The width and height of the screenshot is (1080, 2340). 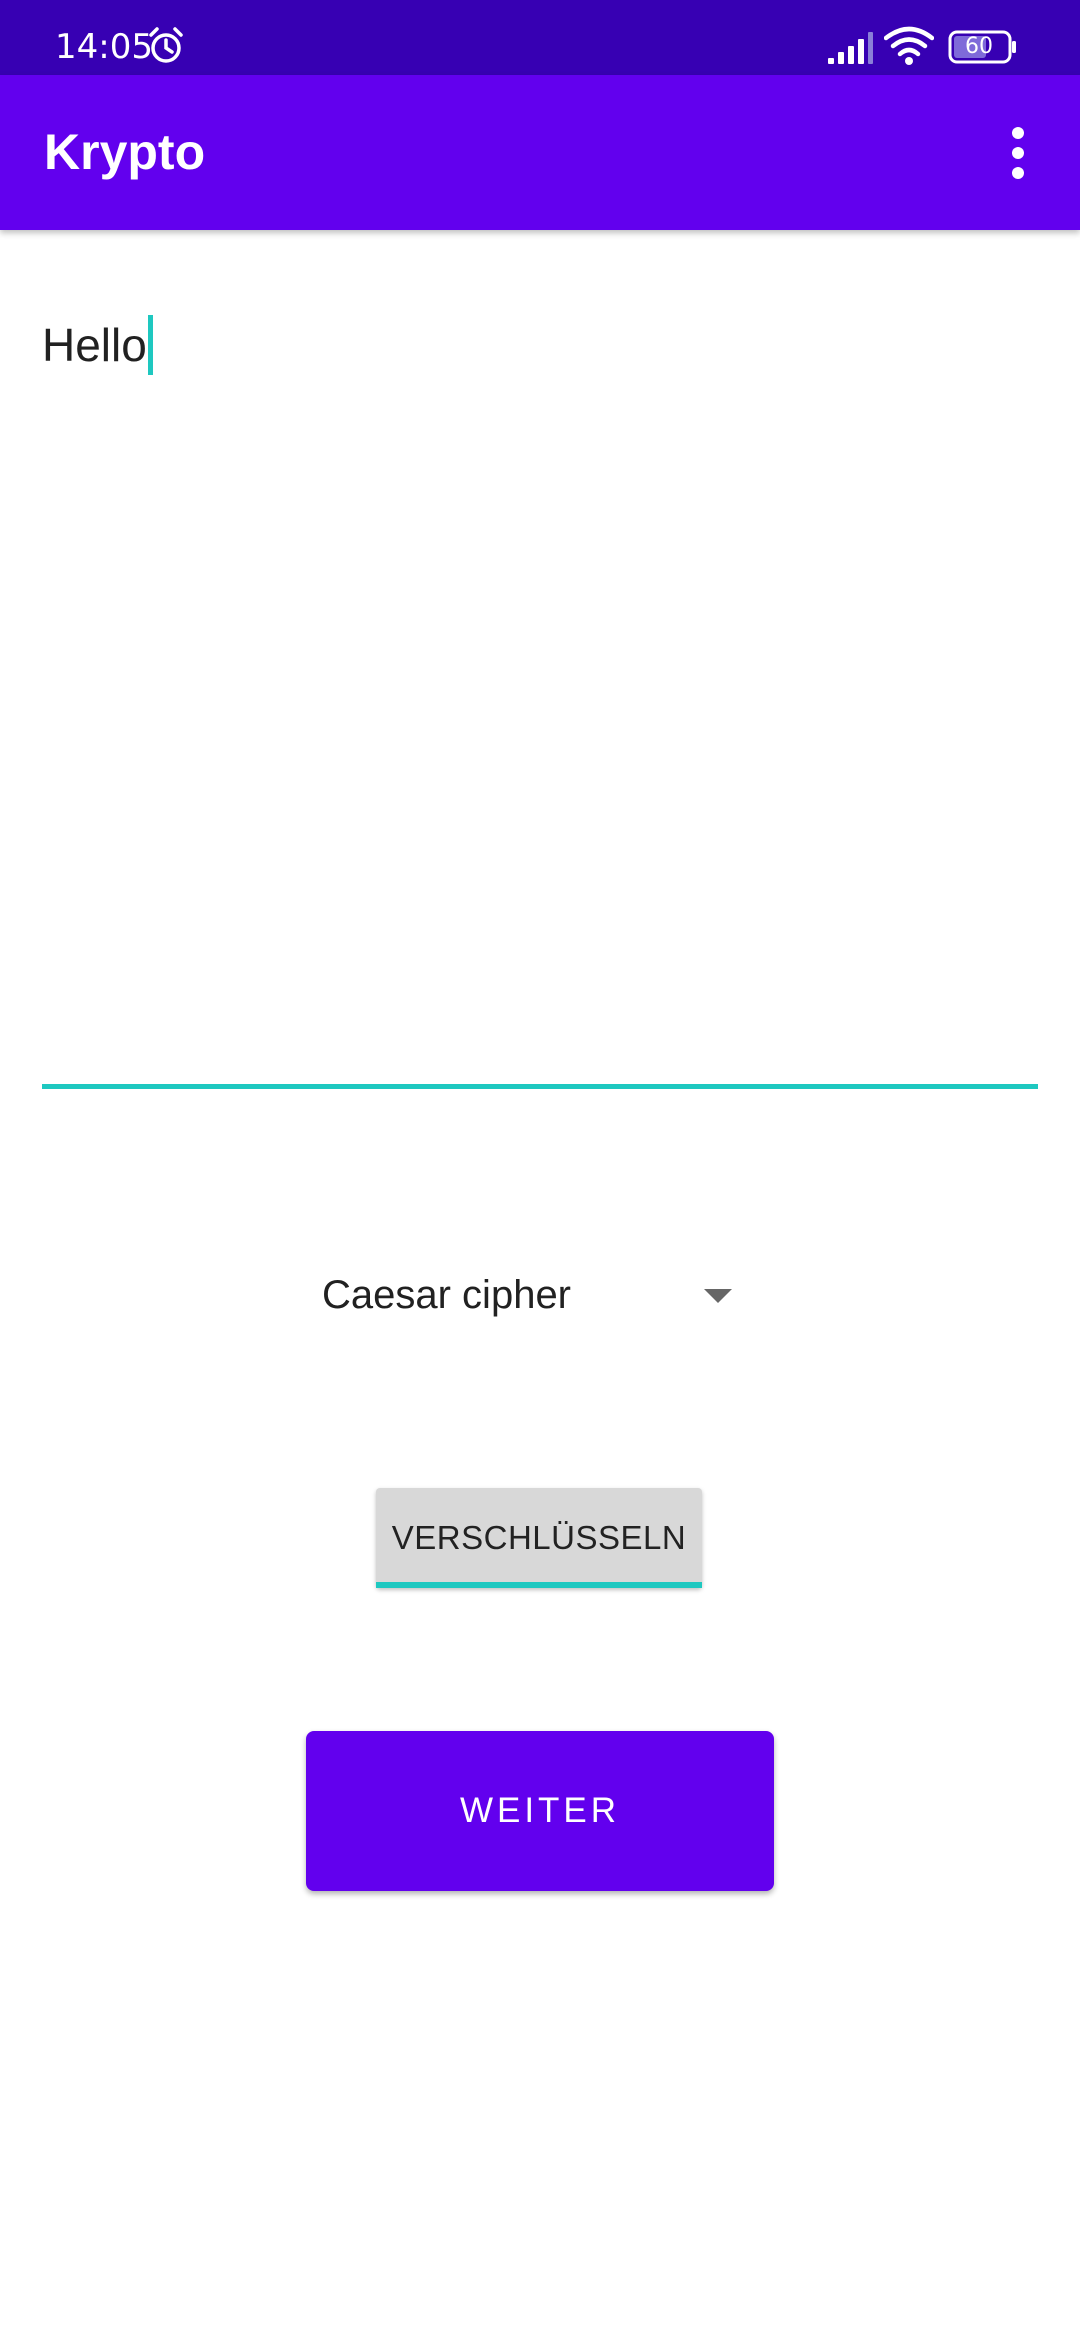 I want to click on encrypt-button: VERSCHLÜSSELN, so click(x=539, y=1538).